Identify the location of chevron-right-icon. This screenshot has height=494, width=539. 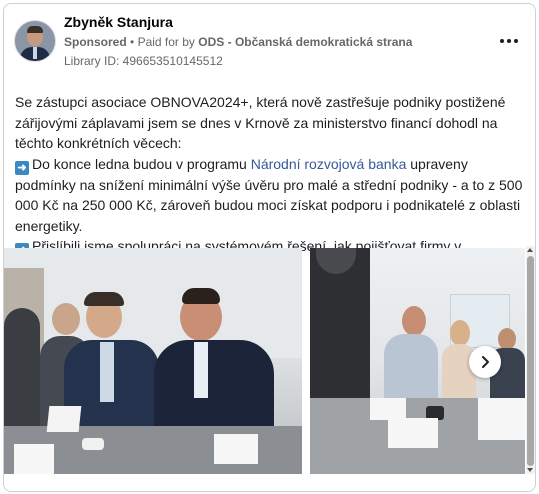
(485, 362).